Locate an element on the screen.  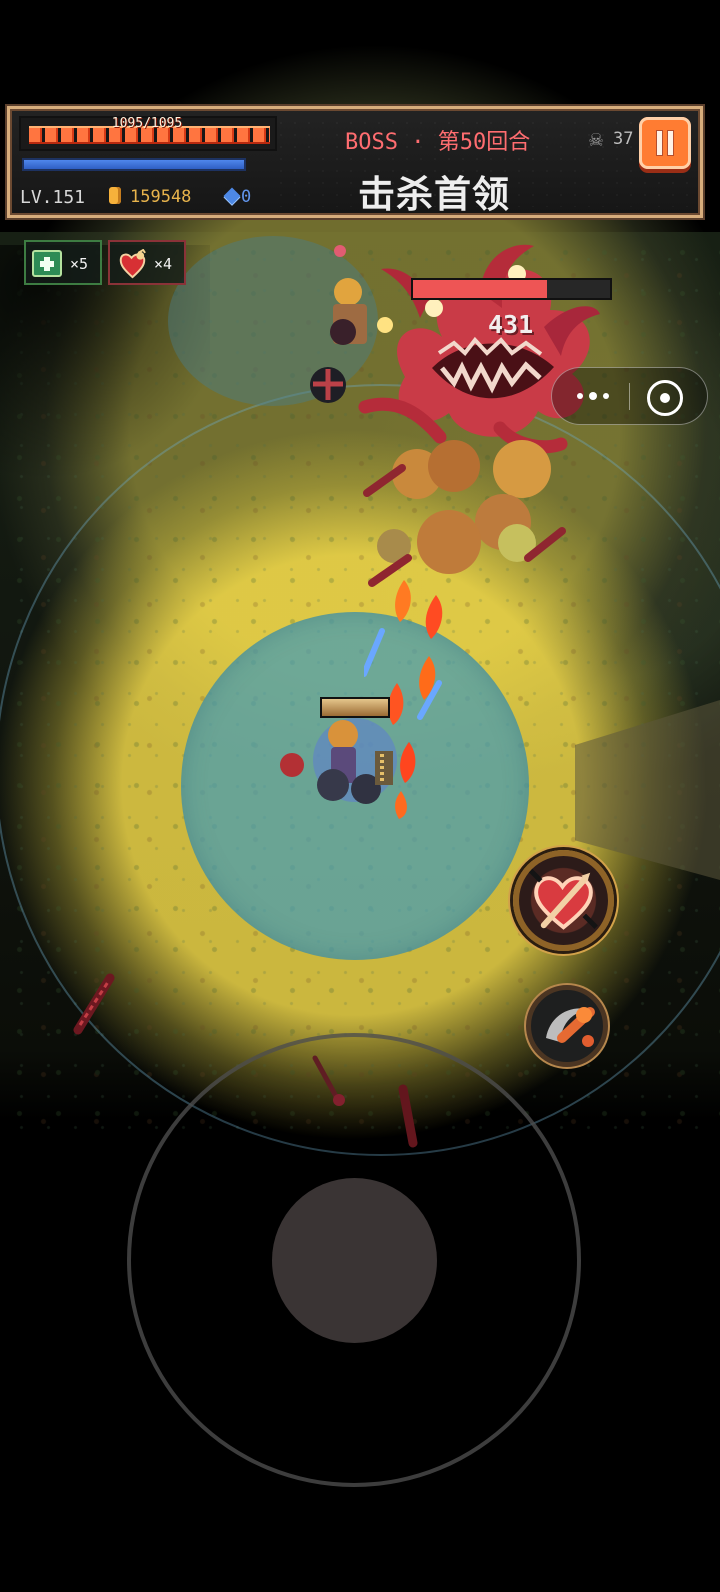
boss-health-bar is located at coordinates (511, 289).